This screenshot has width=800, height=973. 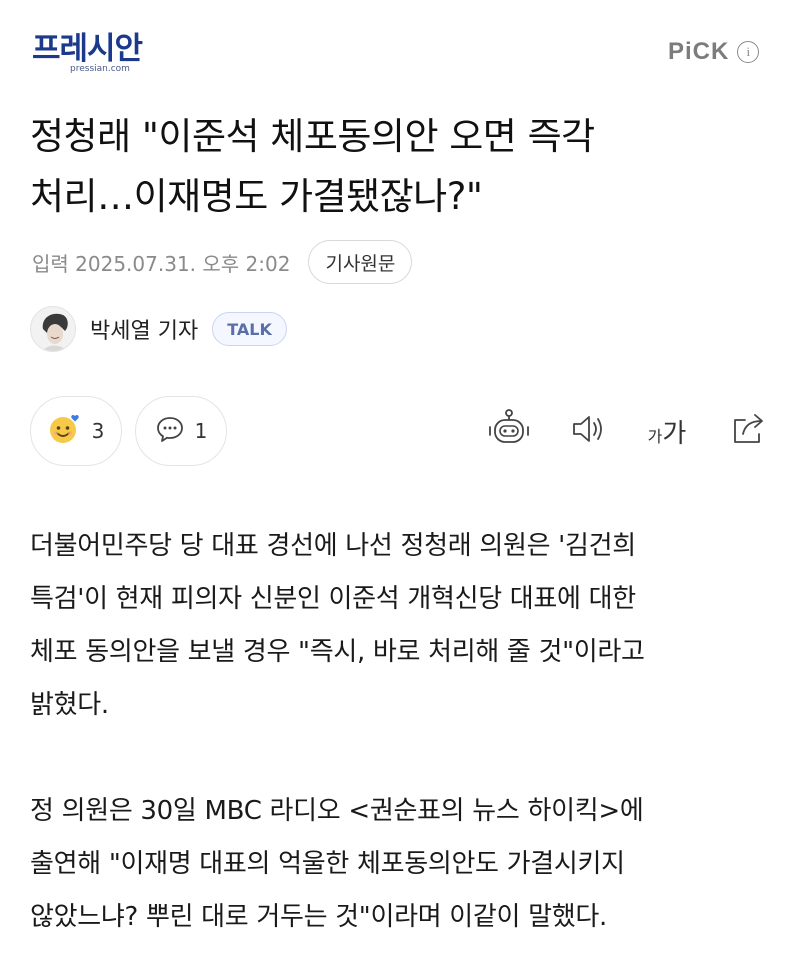 I want to click on smile-emoji-icon, so click(x=65, y=431).